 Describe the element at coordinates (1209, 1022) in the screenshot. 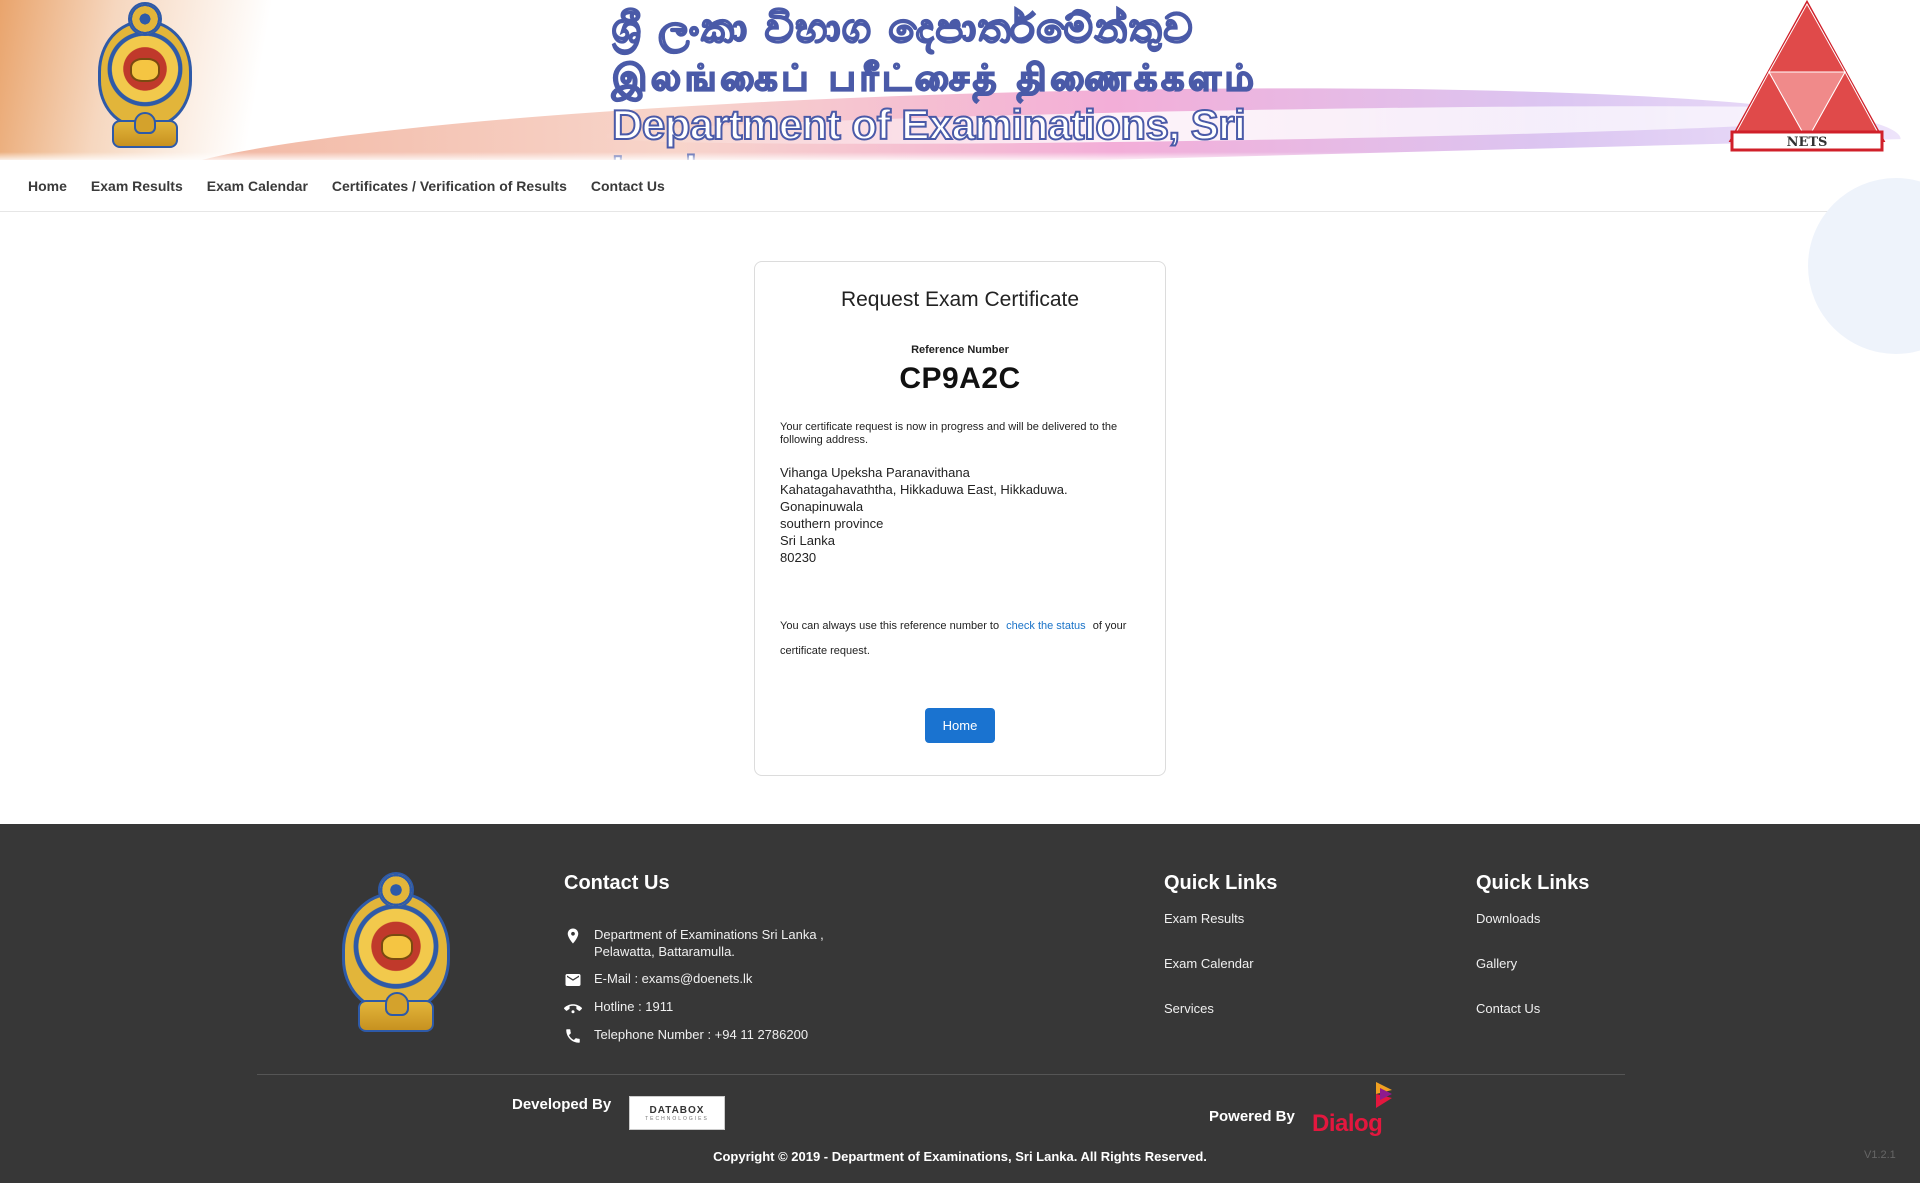

I see `footer-link-services: Services` at that location.